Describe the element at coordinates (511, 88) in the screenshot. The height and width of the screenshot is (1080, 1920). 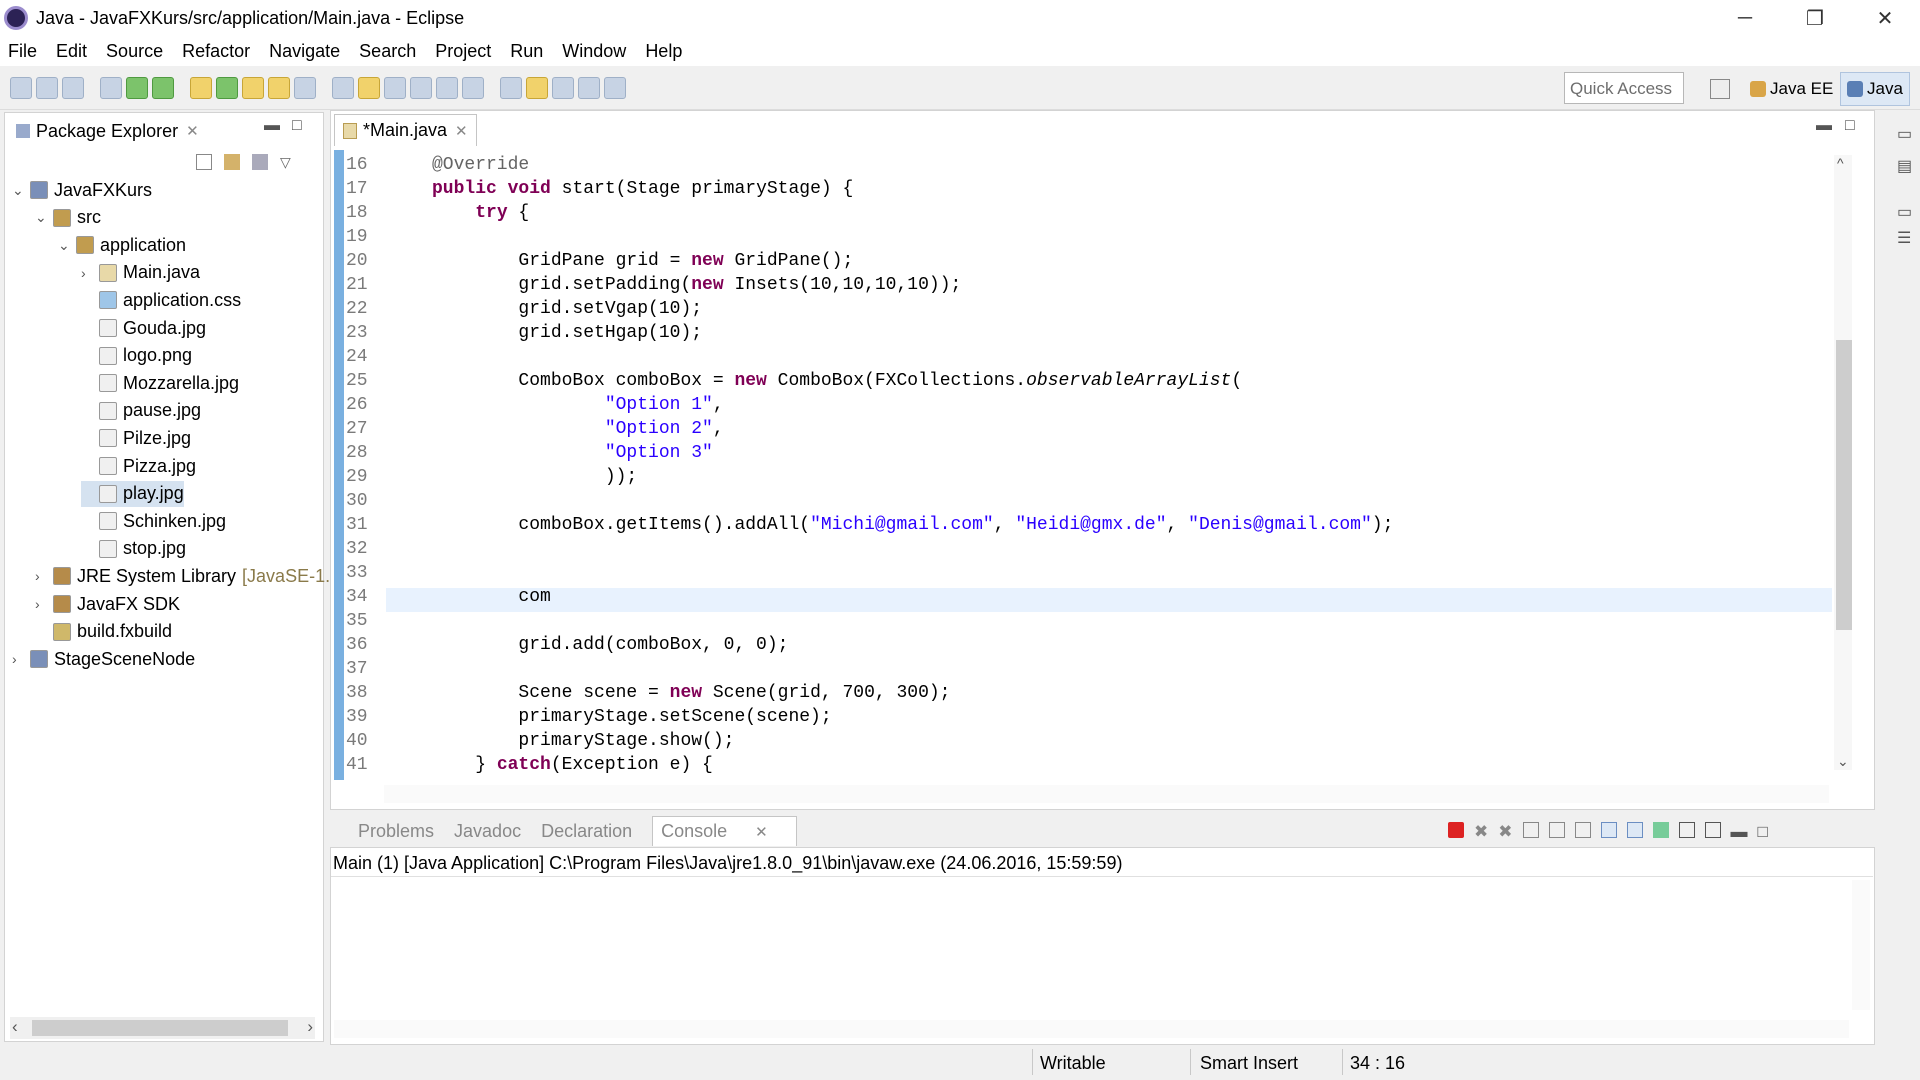
I see `pin-icon` at that location.